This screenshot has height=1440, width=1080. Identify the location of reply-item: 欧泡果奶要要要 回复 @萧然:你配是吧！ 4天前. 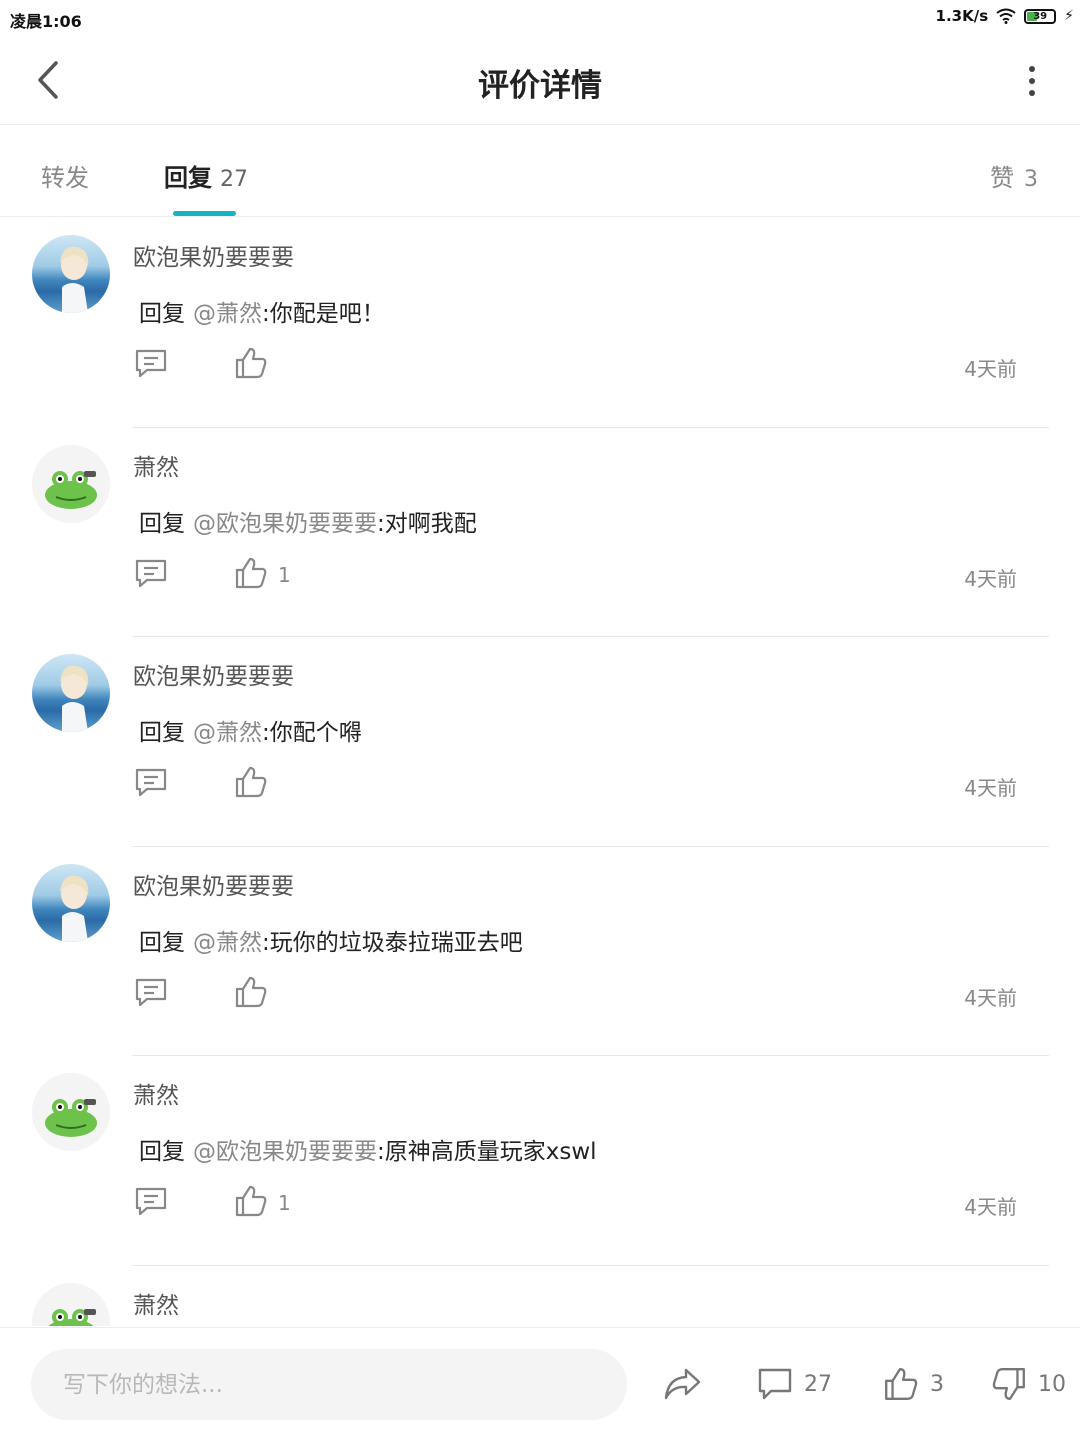
(540, 323).